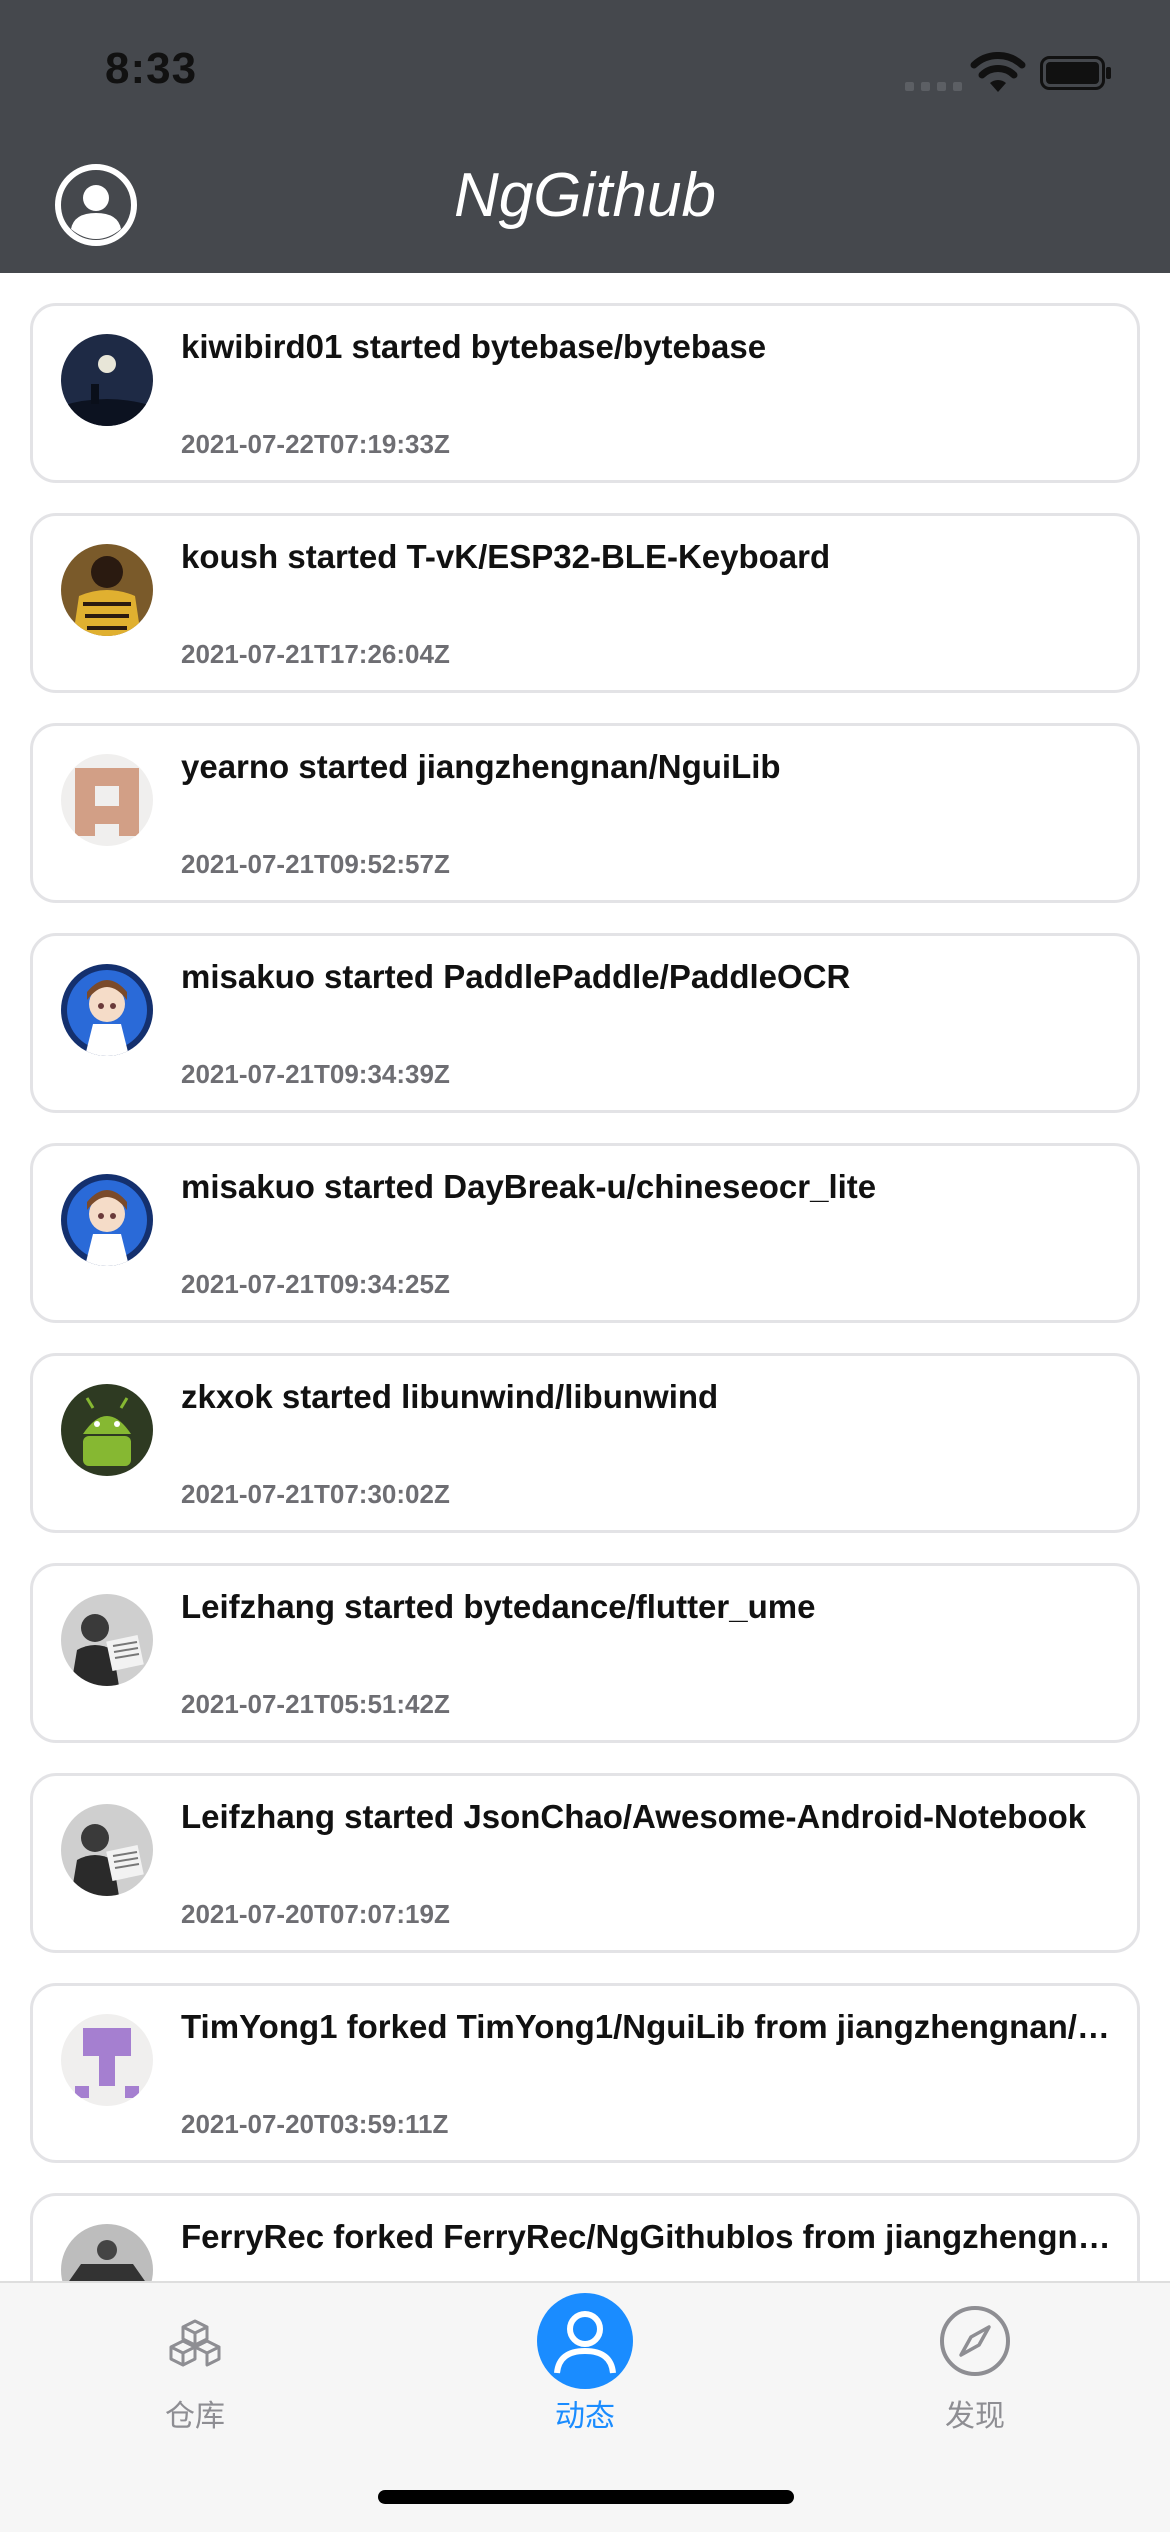 Image resolution: width=1170 pixels, height=2532 pixels. What do you see at coordinates (450, 1396) in the screenshot?
I see `event-text: zkxok started libunwind/libunwind` at bounding box center [450, 1396].